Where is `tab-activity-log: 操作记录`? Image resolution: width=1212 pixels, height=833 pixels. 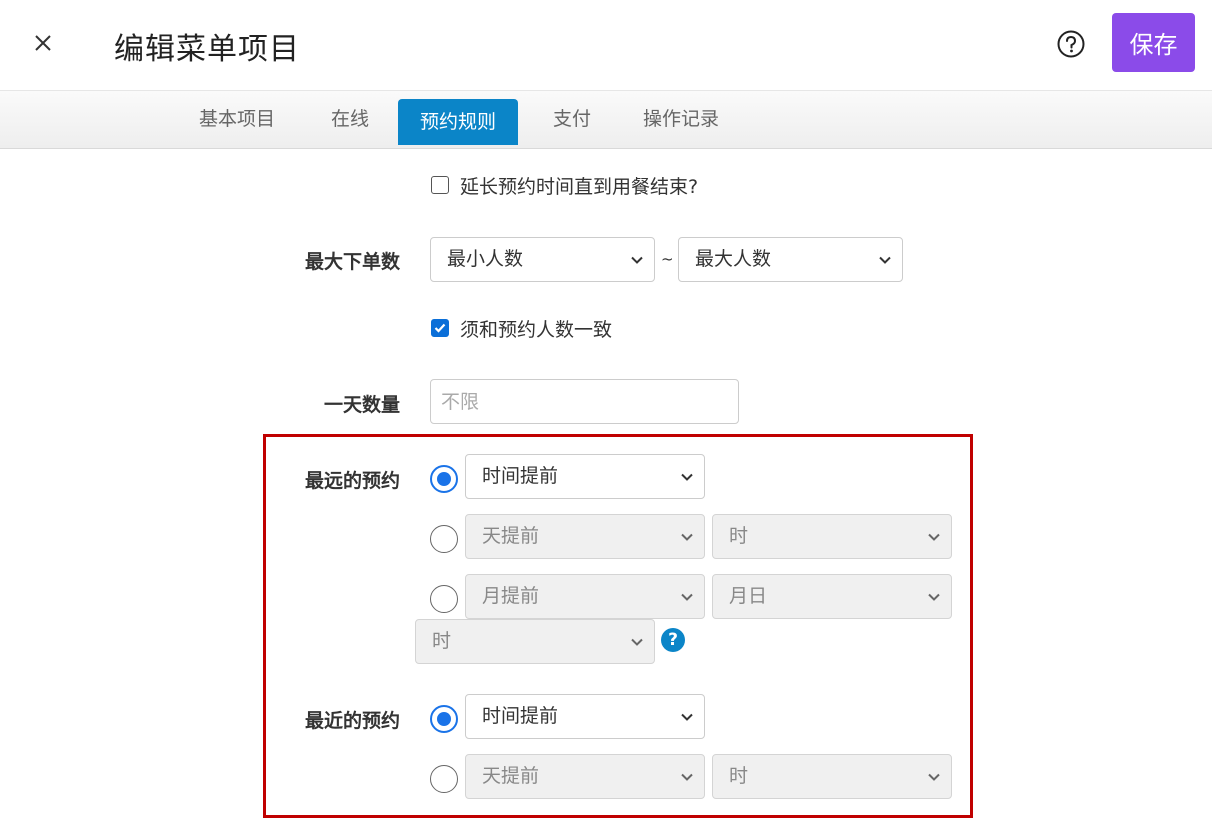
tab-activity-log: 操作记录 is located at coordinates (681, 121).